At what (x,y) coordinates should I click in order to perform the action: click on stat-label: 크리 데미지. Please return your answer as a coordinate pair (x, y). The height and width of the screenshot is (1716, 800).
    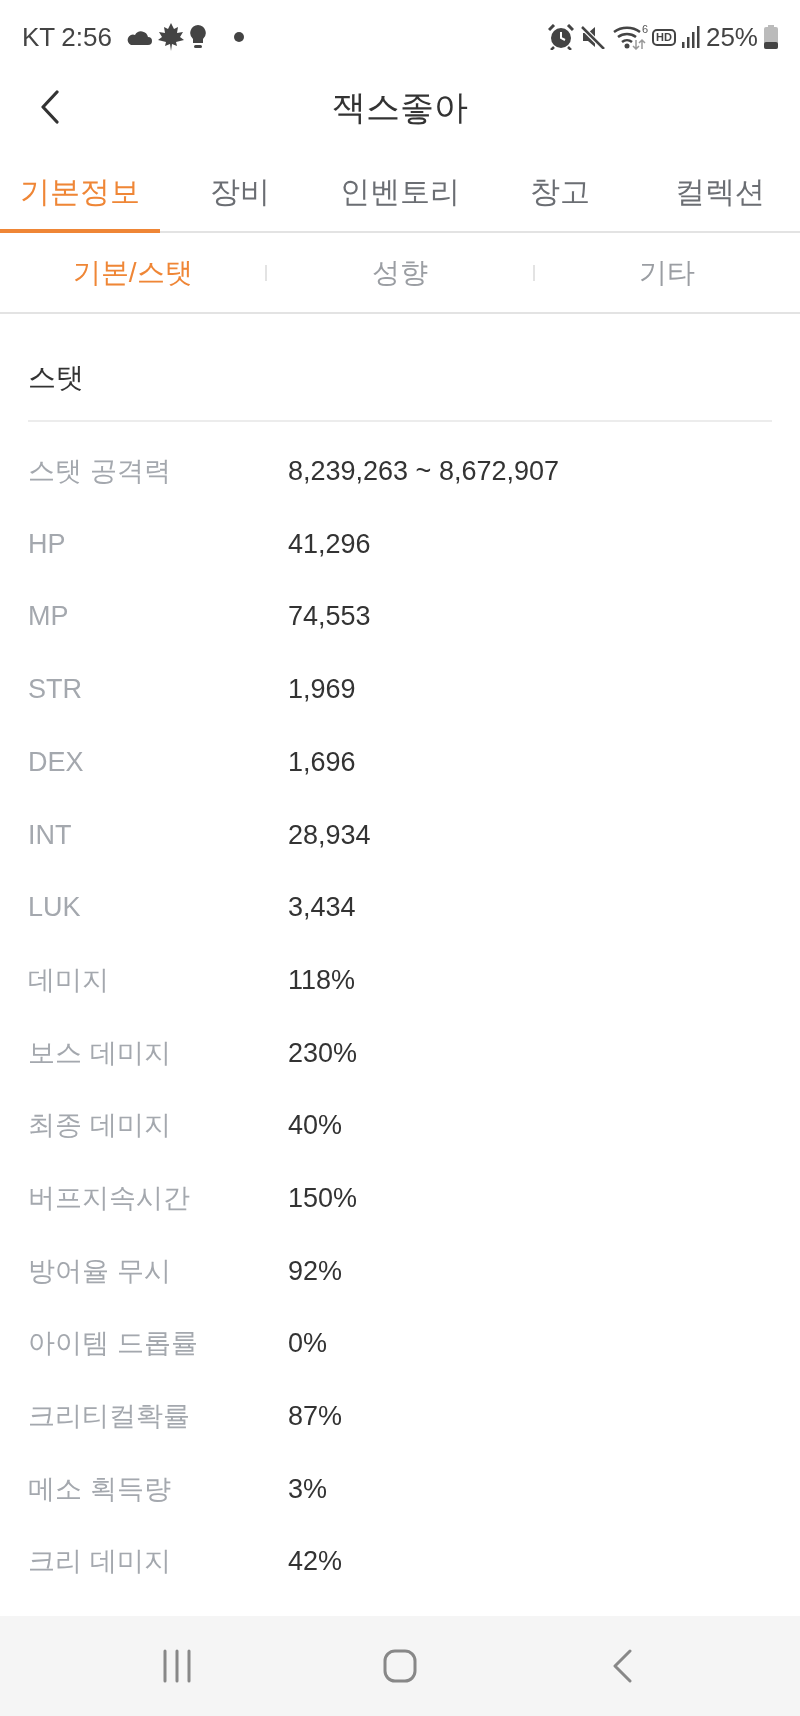
    Looking at the image, I should click on (100, 1562).